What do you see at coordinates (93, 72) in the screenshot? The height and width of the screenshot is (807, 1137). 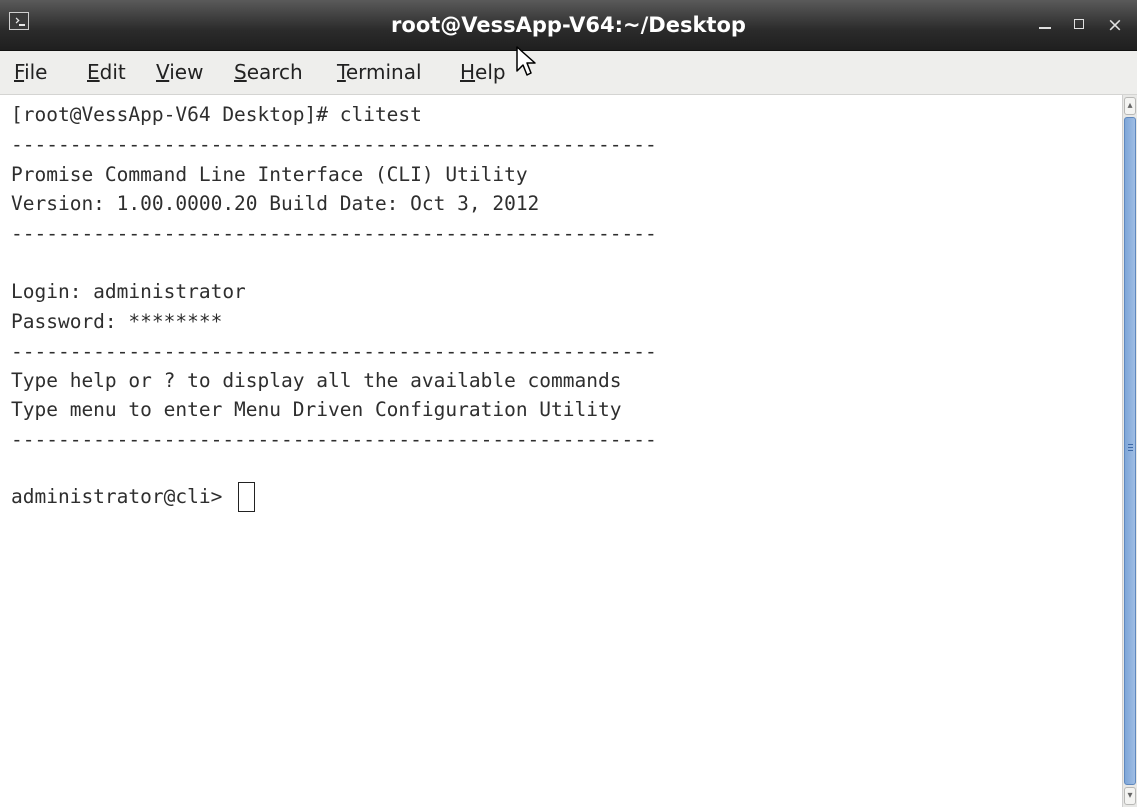 I see `menu-edit-mnemonic: E` at bounding box center [93, 72].